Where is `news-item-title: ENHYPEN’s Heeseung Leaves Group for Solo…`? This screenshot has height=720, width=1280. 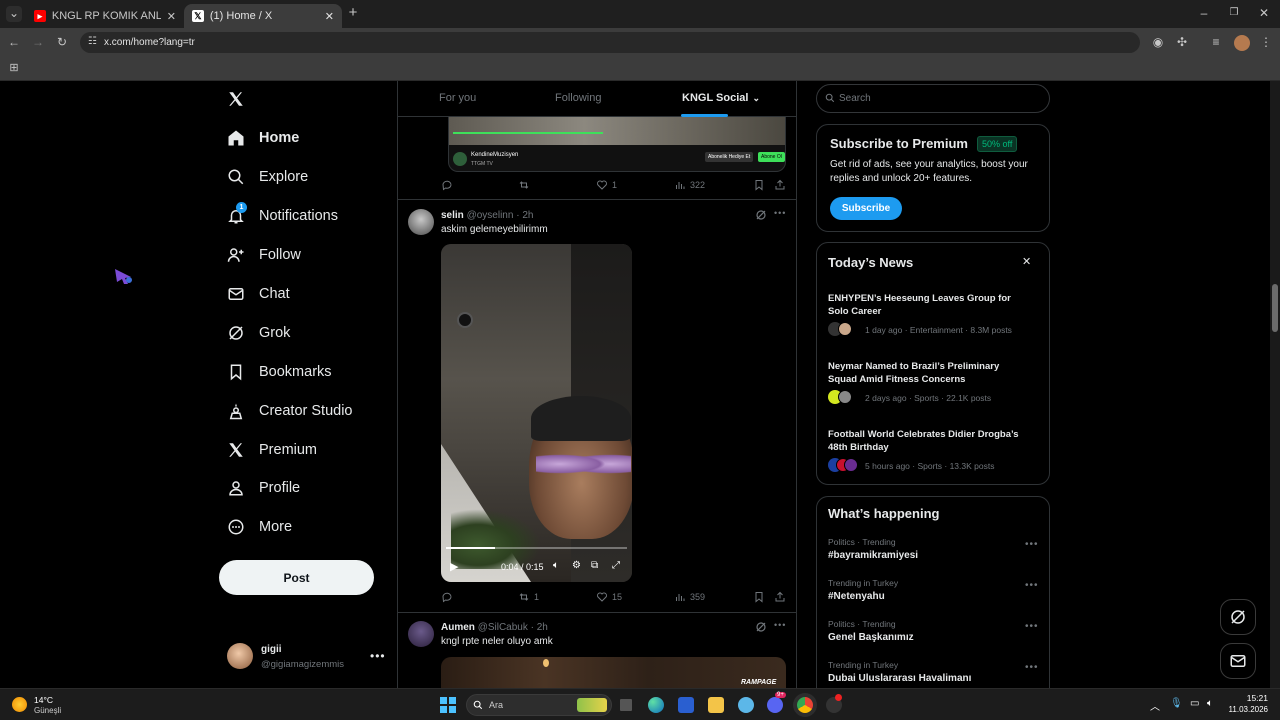
news-item-title: ENHYPEN’s Heeseung Leaves Group for Solo… is located at coordinates (928, 305).